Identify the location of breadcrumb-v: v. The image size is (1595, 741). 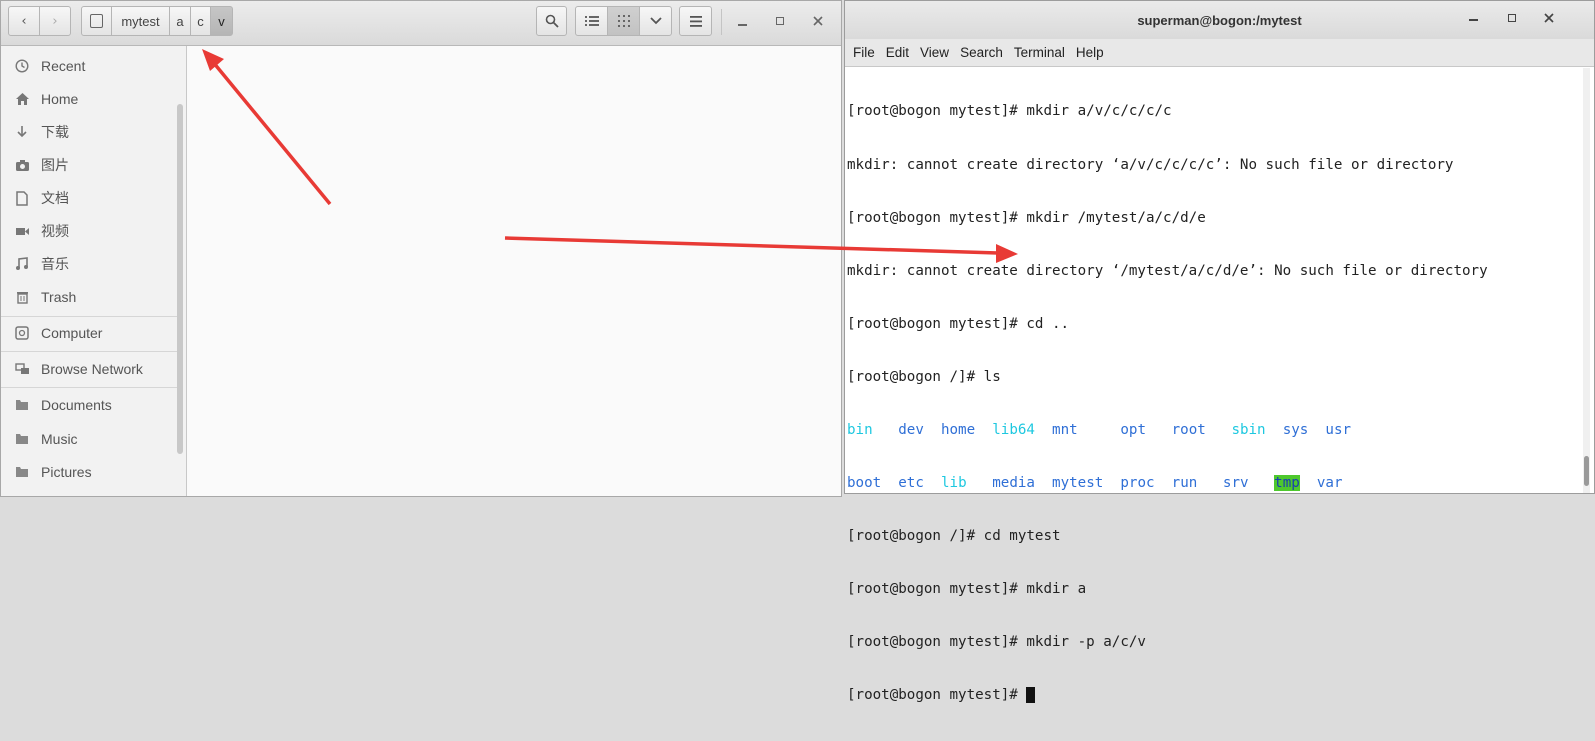
(221, 21).